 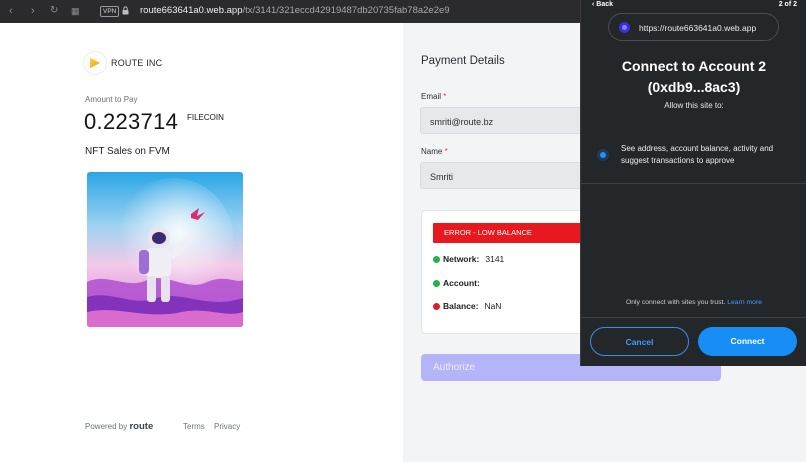 What do you see at coordinates (639, 341) in the screenshot?
I see `cancel-button: Cancel` at bounding box center [639, 341].